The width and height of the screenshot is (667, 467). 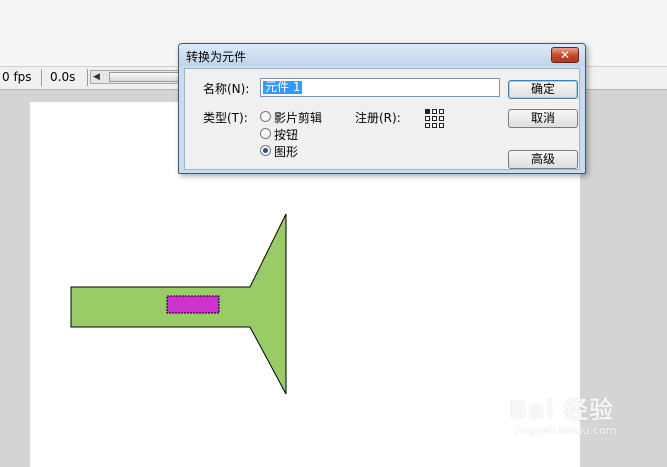 I want to click on type-option-label: 图形, so click(x=286, y=151).